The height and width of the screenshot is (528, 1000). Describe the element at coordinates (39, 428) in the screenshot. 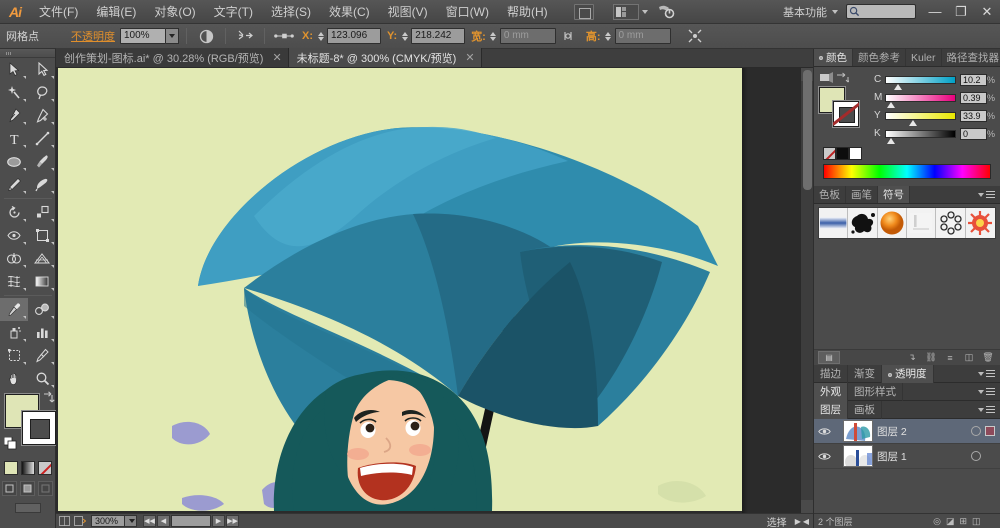

I see `stroke-swatch` at that location.